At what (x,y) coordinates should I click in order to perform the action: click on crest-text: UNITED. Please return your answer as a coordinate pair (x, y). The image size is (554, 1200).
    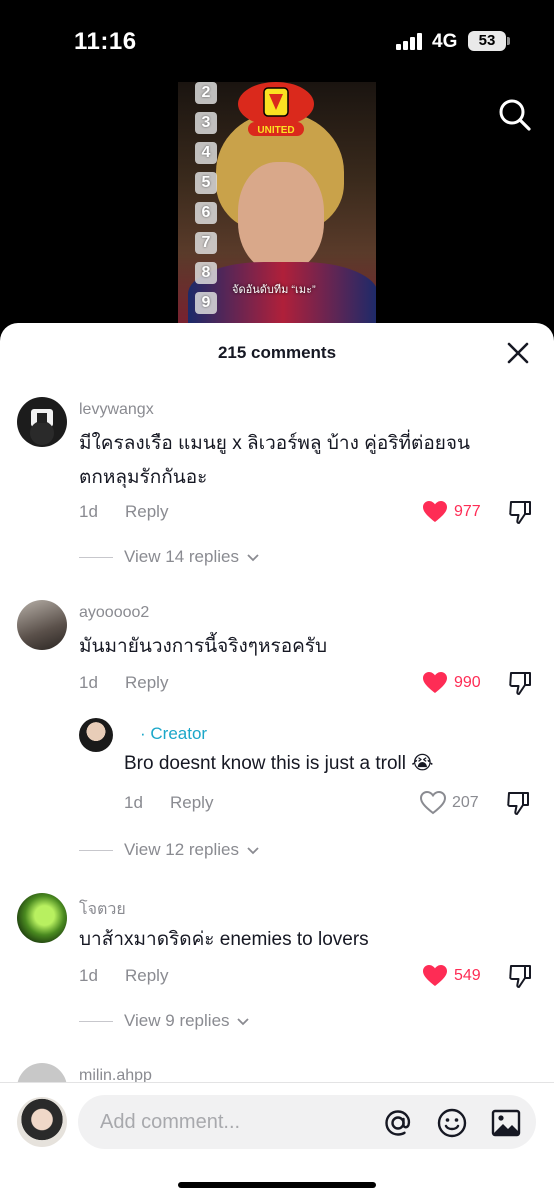
    Looking at the image, I should click on (275, 130).